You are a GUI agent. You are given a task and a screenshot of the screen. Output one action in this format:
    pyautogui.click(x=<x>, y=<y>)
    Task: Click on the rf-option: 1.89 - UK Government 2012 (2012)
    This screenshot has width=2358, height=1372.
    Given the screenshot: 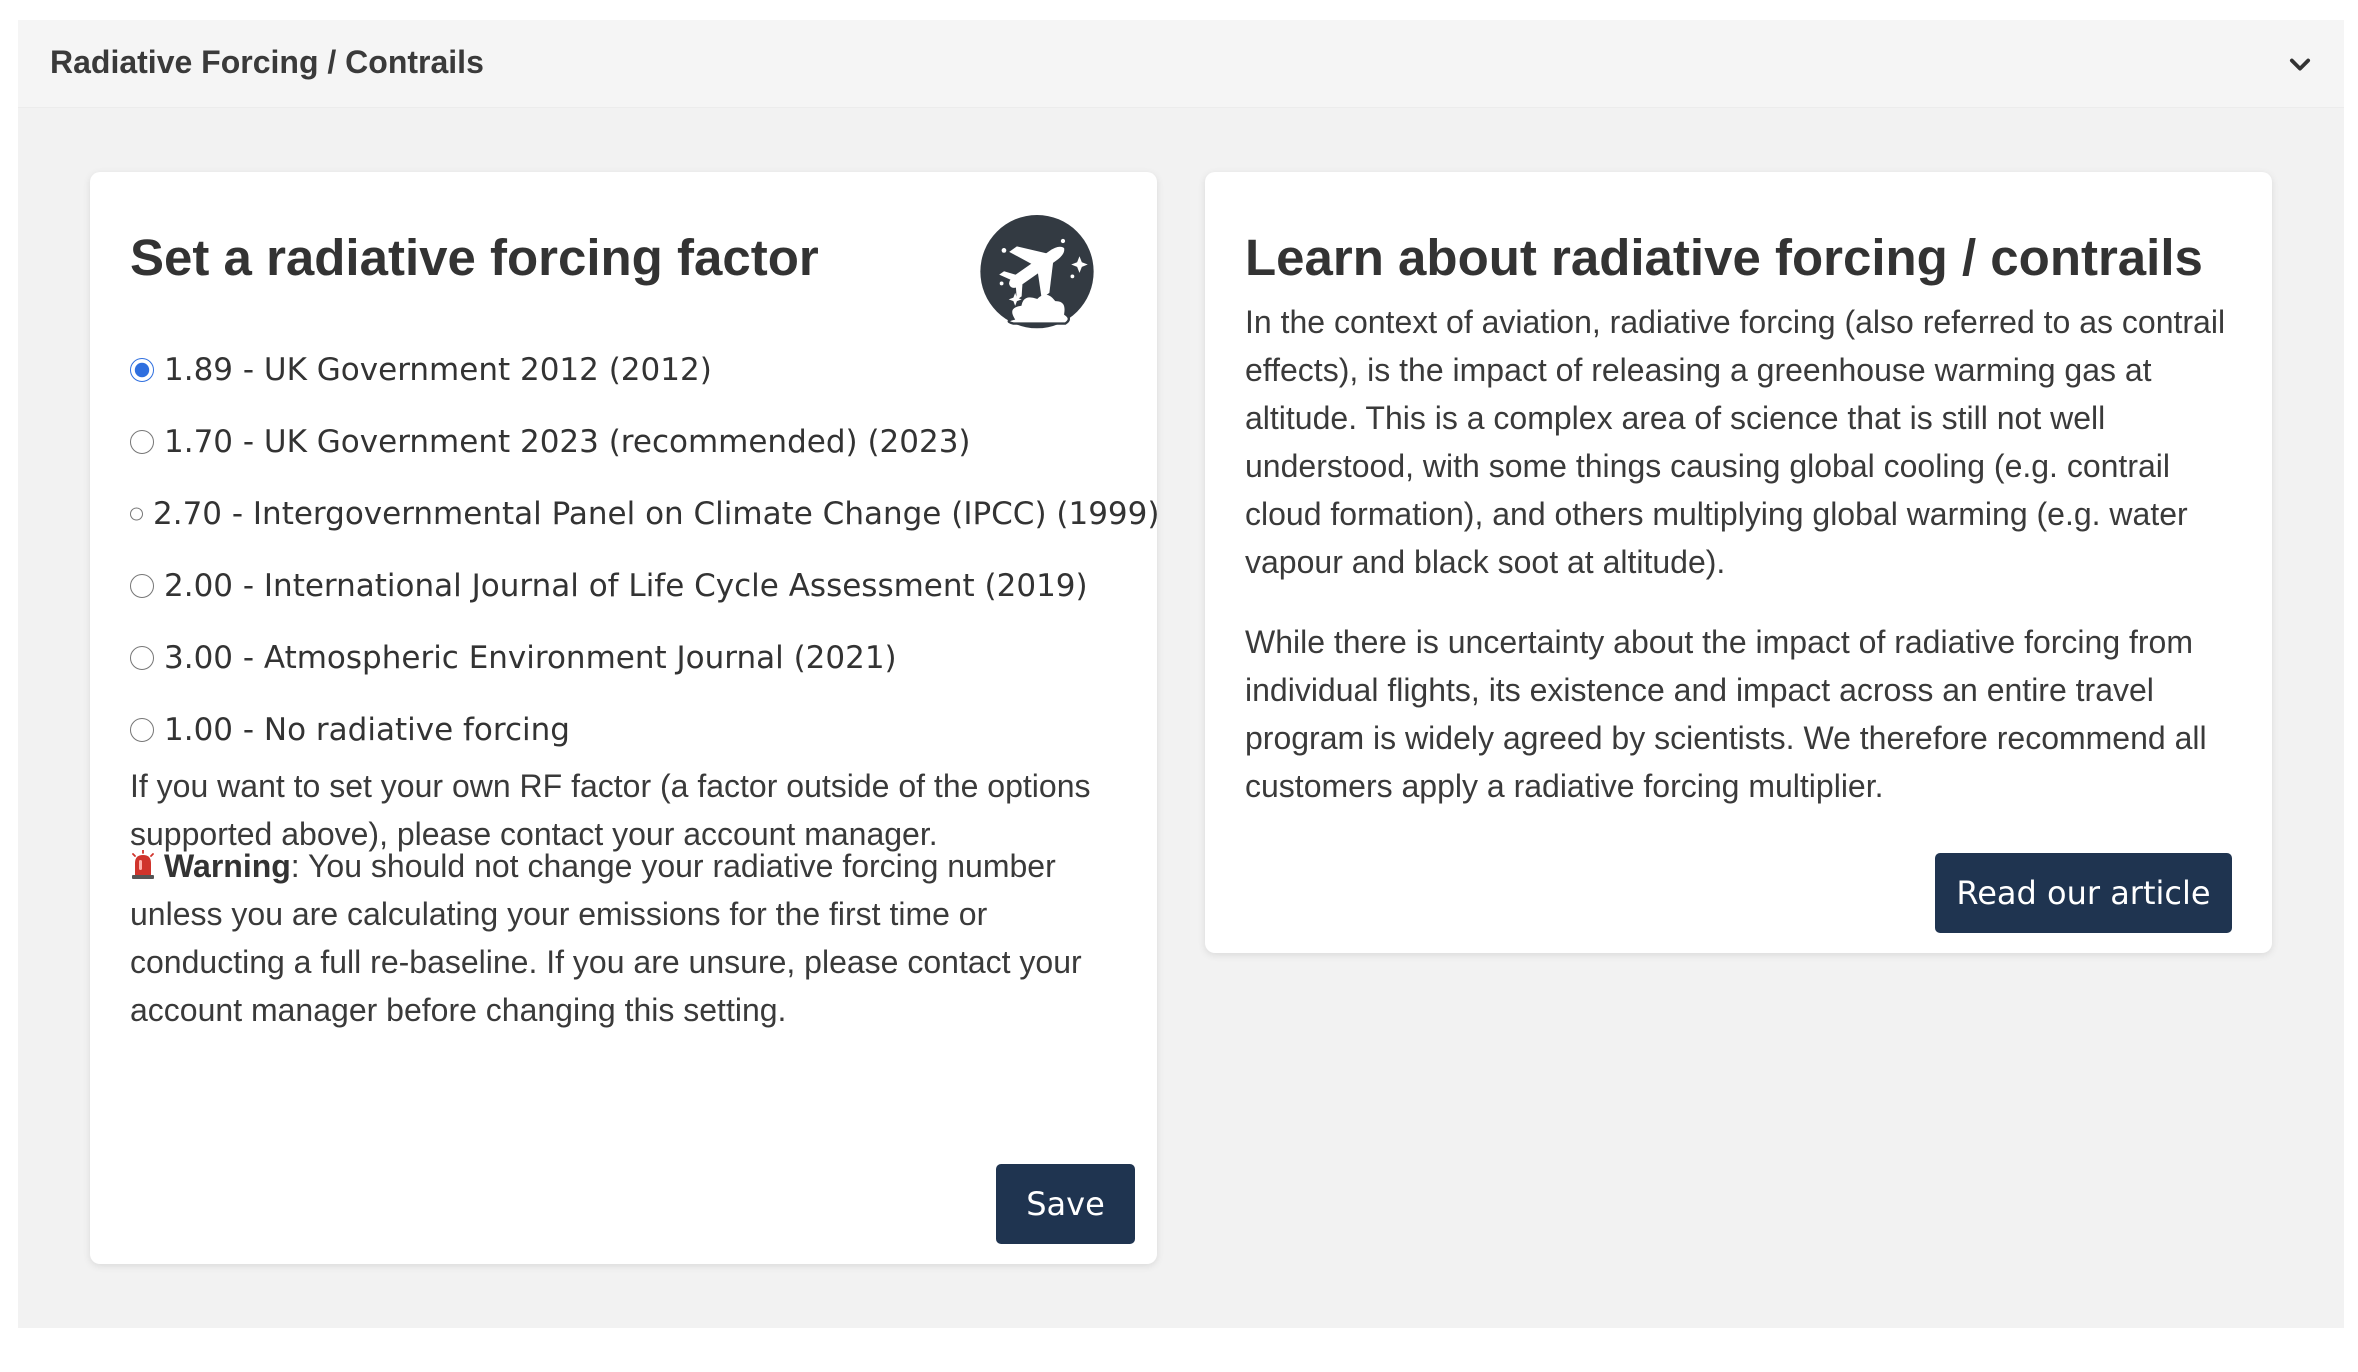 What is the action you would take?
    pyautogui.click(x=633, y=370)
    